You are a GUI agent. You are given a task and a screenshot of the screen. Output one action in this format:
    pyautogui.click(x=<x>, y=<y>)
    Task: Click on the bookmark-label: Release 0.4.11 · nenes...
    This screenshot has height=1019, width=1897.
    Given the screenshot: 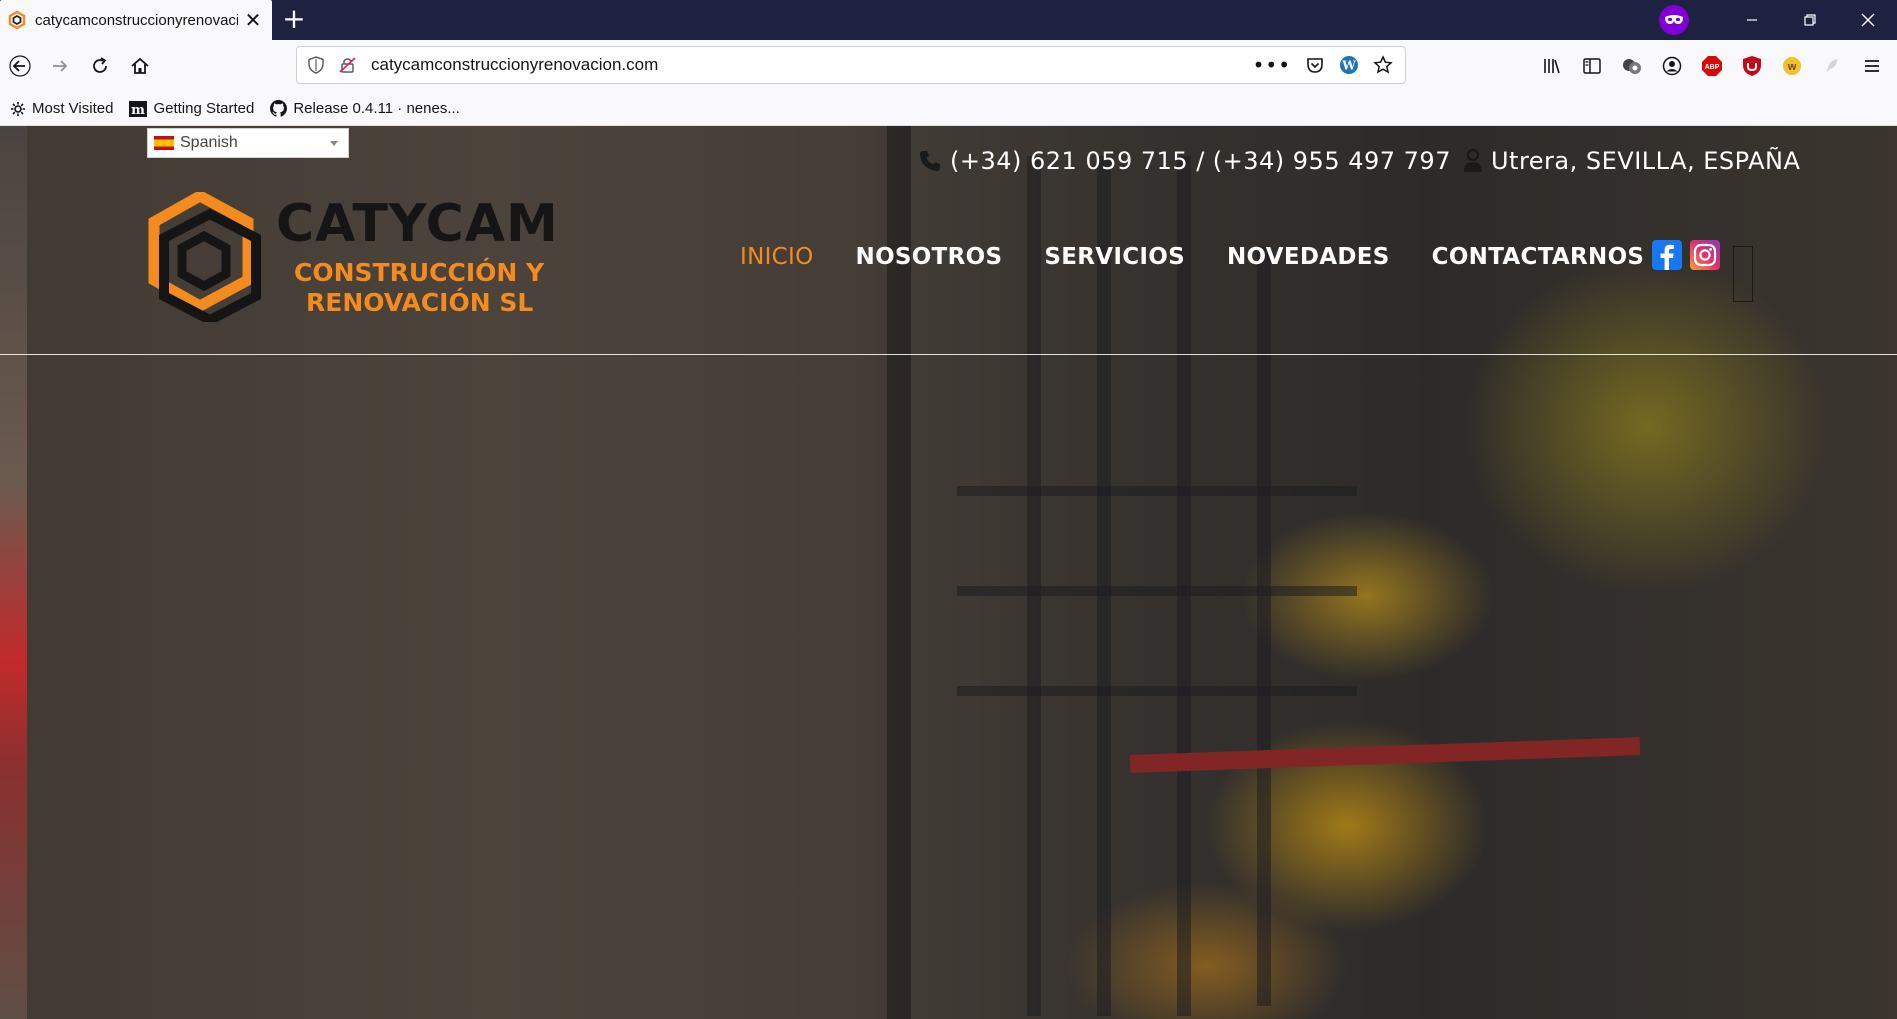 What is the action you would take?
    pyautogui.click(x=376, y=108)
    